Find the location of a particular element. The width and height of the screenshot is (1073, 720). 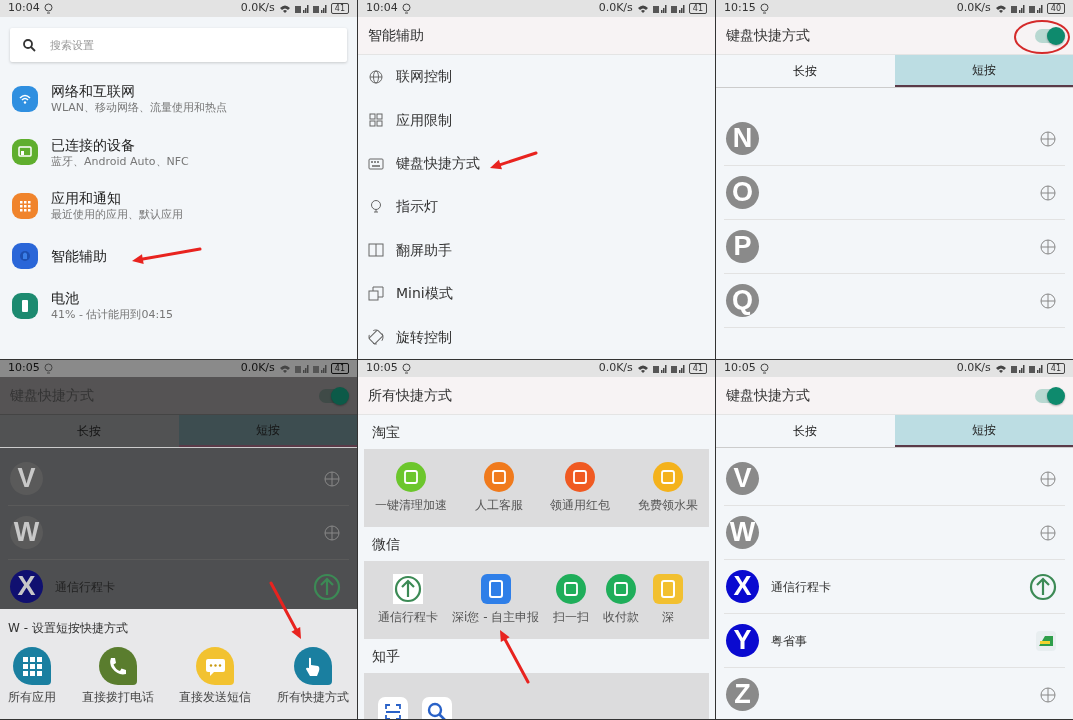

sheet-title: W - 设置短按快捷方式 is located at coordinates (68, 628).